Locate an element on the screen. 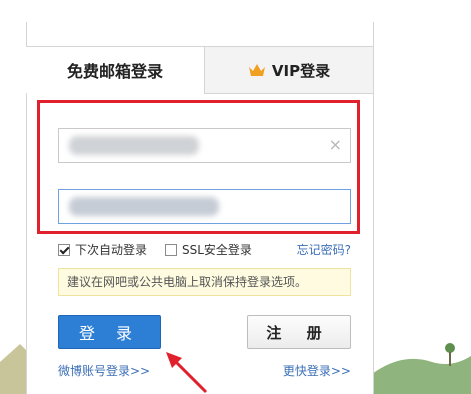 The image size is (471, 394). tab-vip-login: VIP登录 is located at coordinates (288, 70).